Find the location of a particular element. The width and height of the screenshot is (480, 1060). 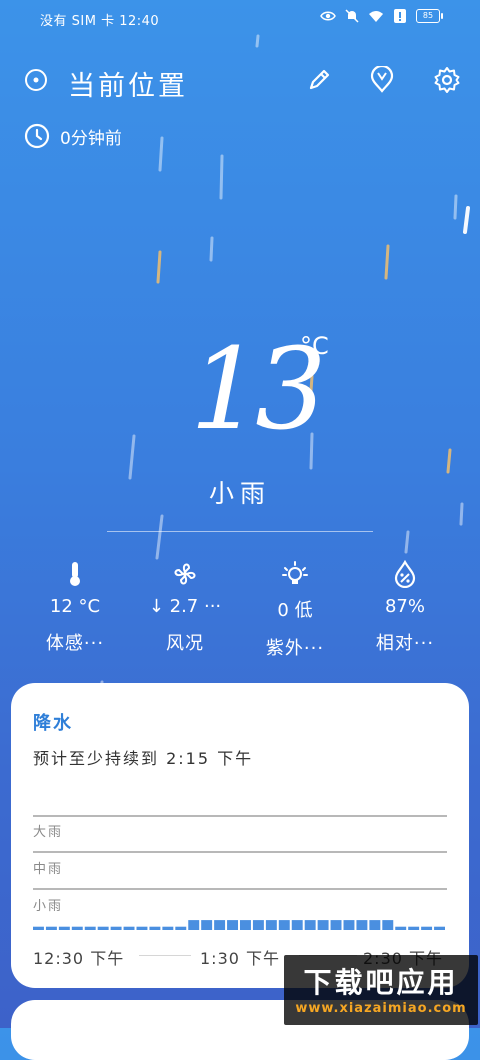

metric-label: 体感··· is located at coordinates (75, 643).